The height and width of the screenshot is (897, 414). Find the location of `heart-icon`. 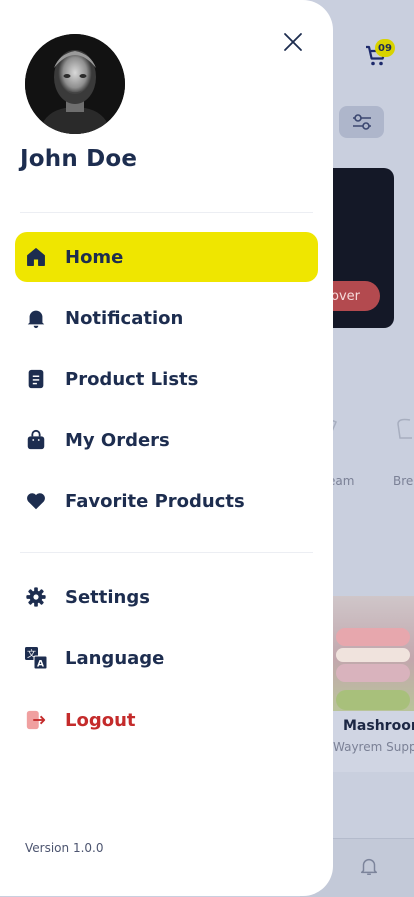

heart-icon is located at coordinates (36, 501).